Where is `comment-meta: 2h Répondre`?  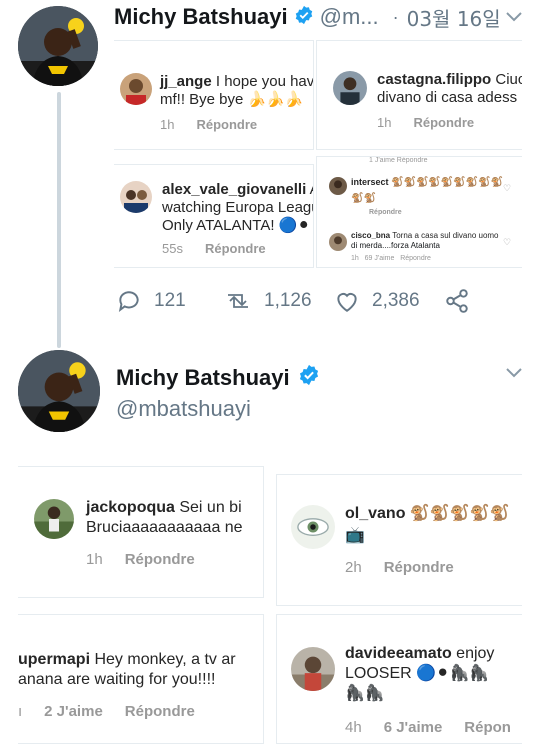
comment-meta: 2h Répondre is located at coordinates (399, 567).